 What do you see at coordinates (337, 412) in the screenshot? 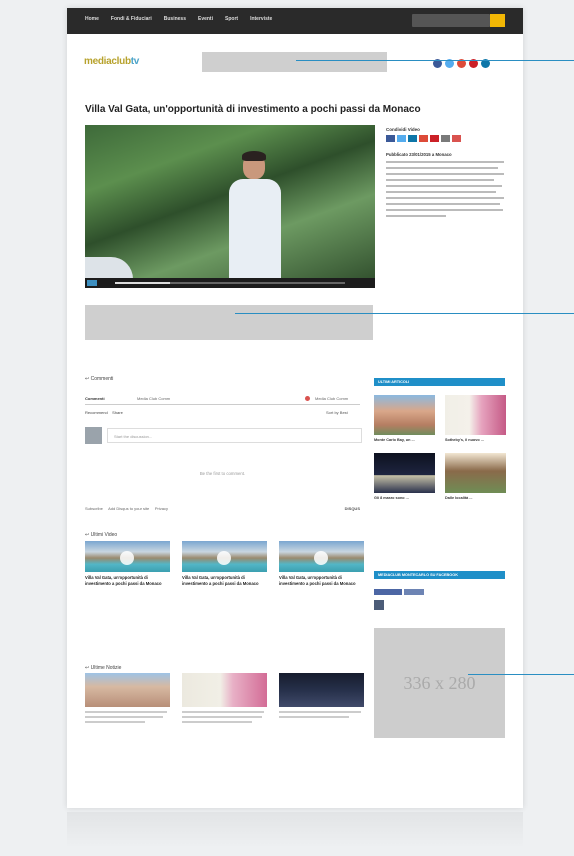
I see `sort-dropdown: Sort by Best` at bounding box center [337, 412].